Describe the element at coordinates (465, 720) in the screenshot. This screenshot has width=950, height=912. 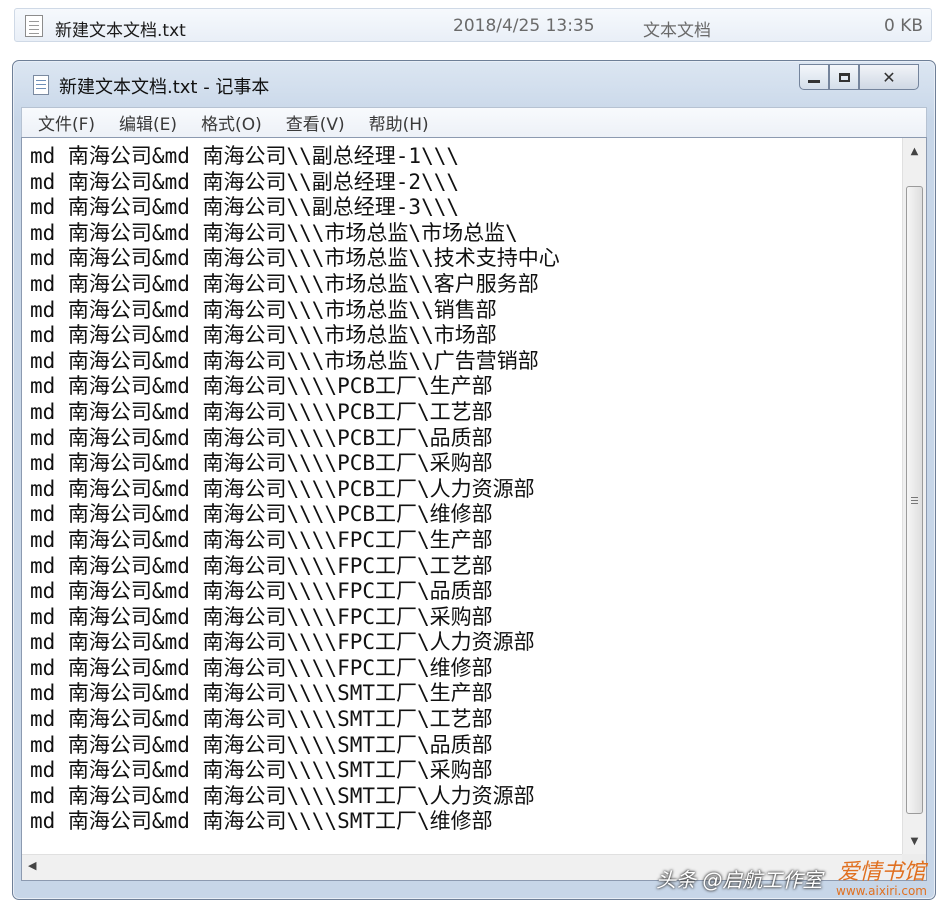
I see `text-line: md 南海公司&md 南海公司\\\\SMT工厂\工艺部` at that location.